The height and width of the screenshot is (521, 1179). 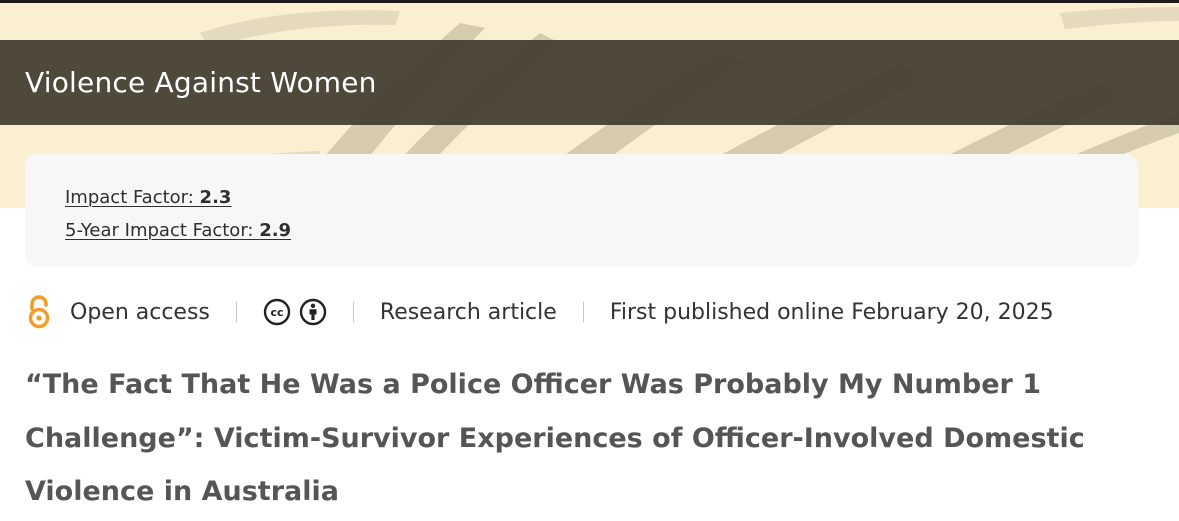 I want to click on impact-factor-link: Impact Factor: 2.3, so click(x=148, y=197).